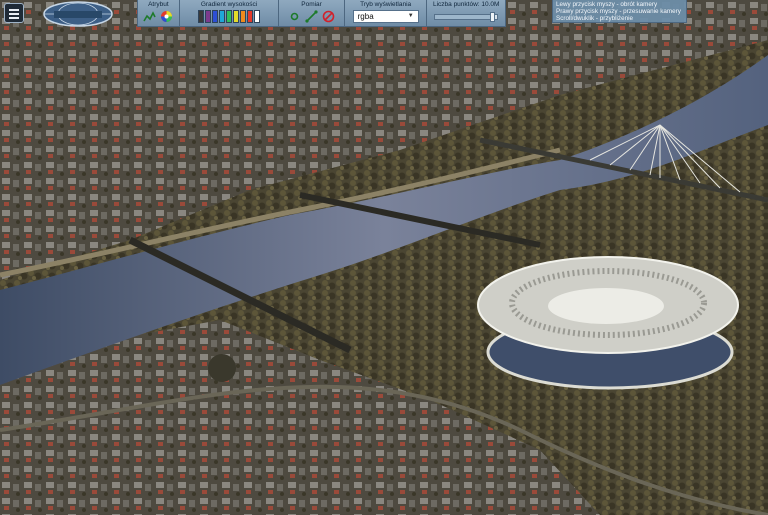 This screenshot has height=515, width=768. I want to click on roundabout, so click(222, 368).